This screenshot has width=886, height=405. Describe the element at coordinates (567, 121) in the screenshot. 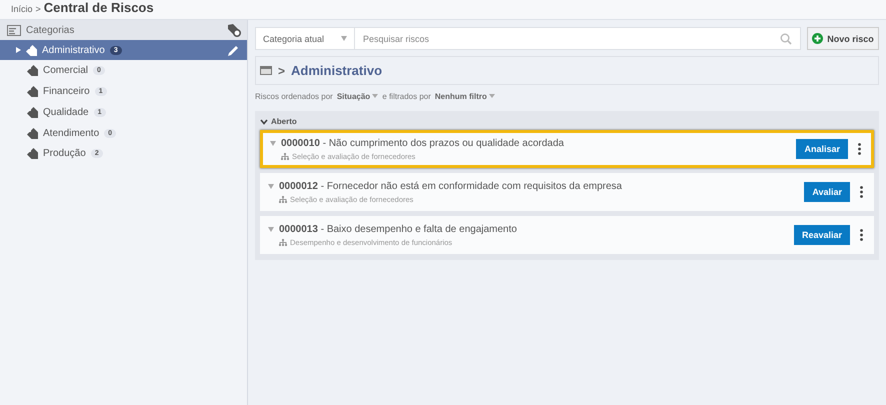

I see `group-toggle: Aberto` at that location.